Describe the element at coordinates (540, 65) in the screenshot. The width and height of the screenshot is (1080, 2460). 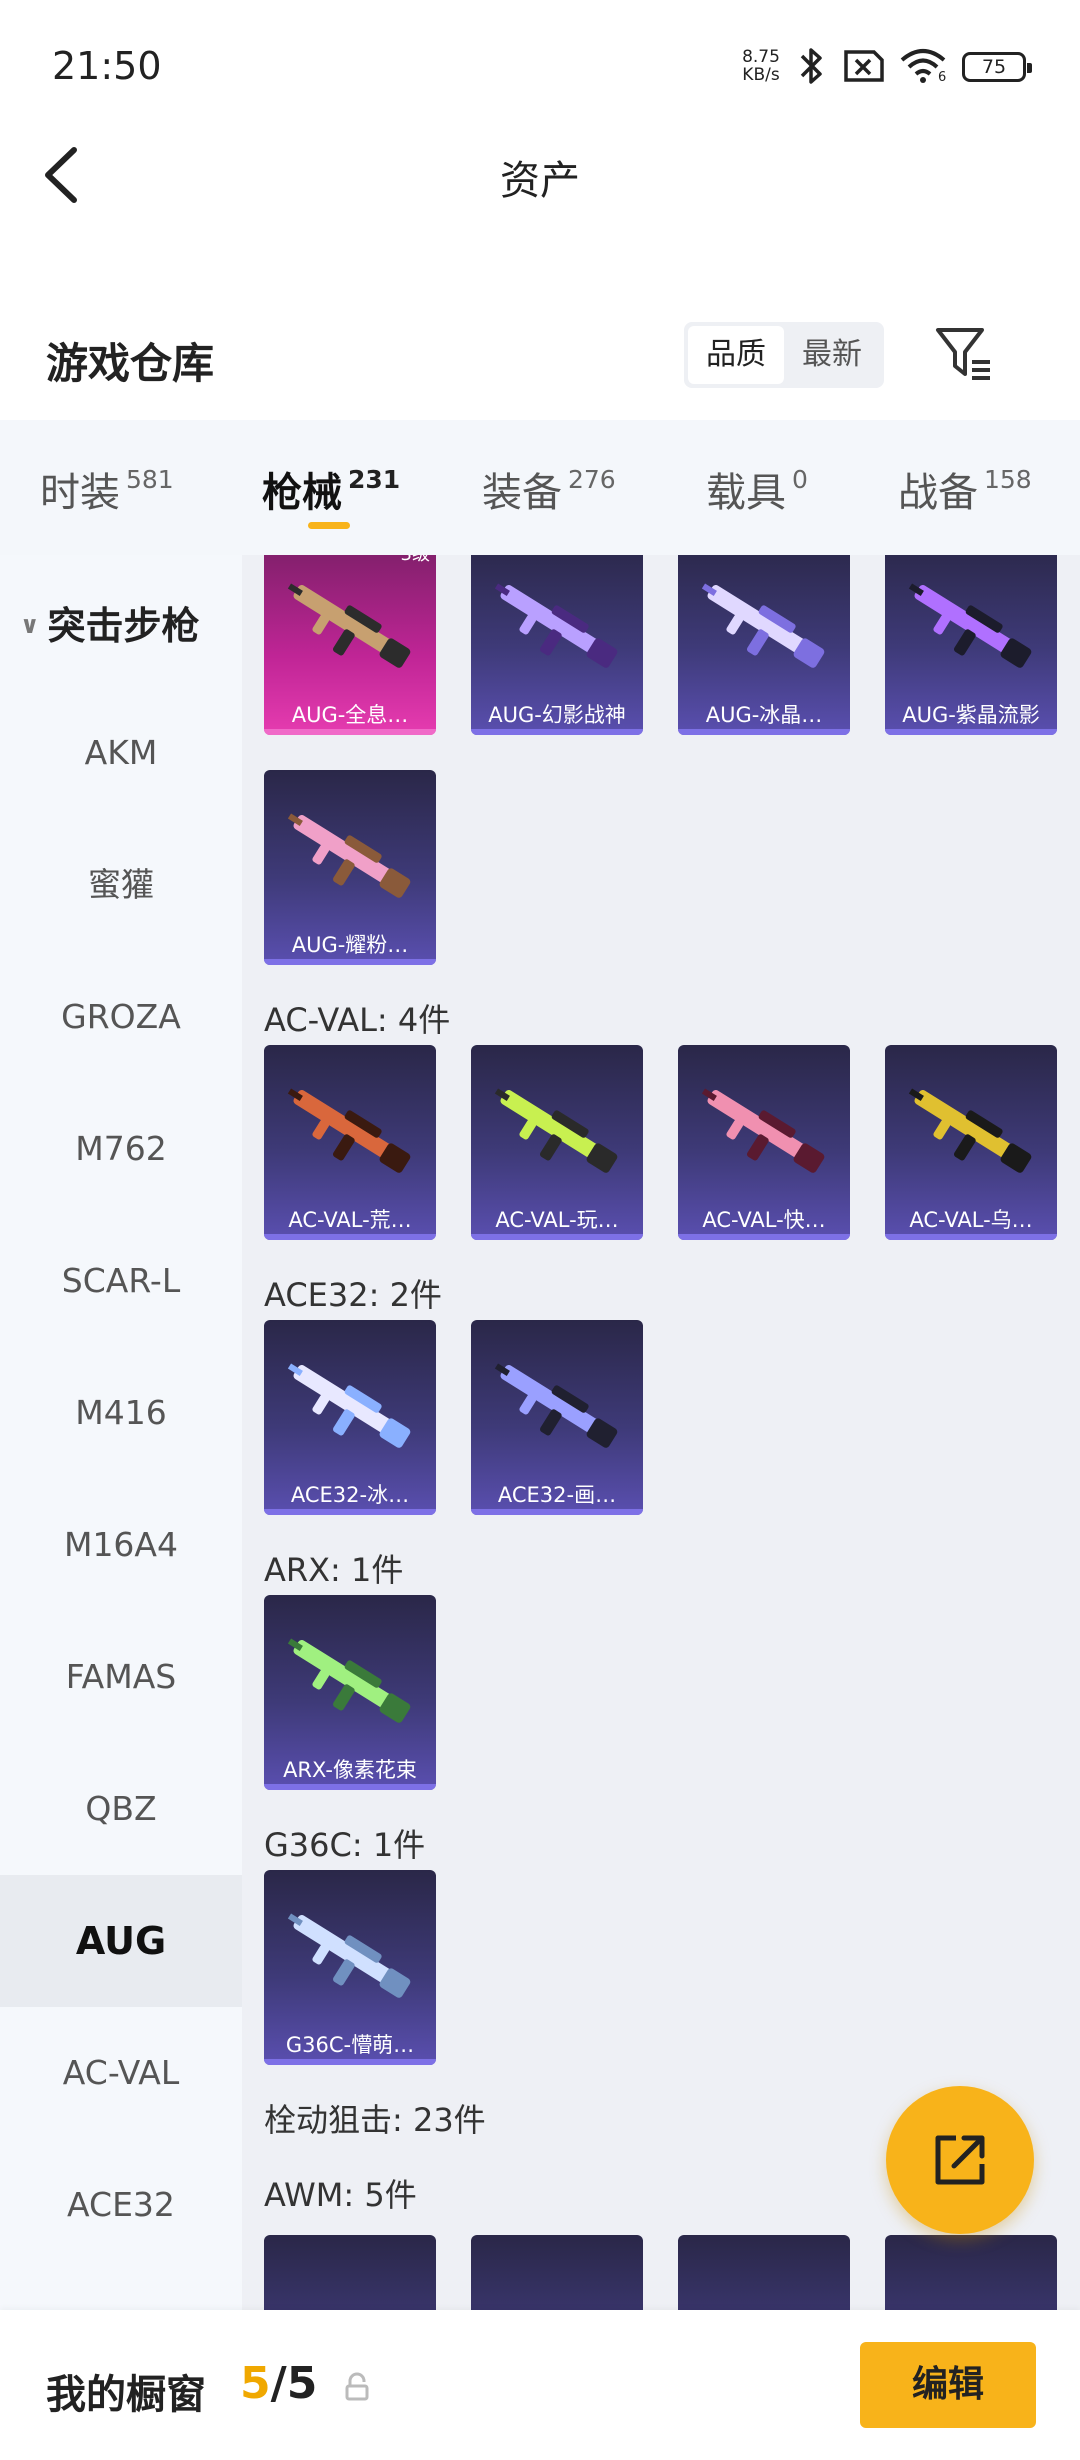
I see `status-bar: 21:50 8.75 KB/s 6 75` at that location.